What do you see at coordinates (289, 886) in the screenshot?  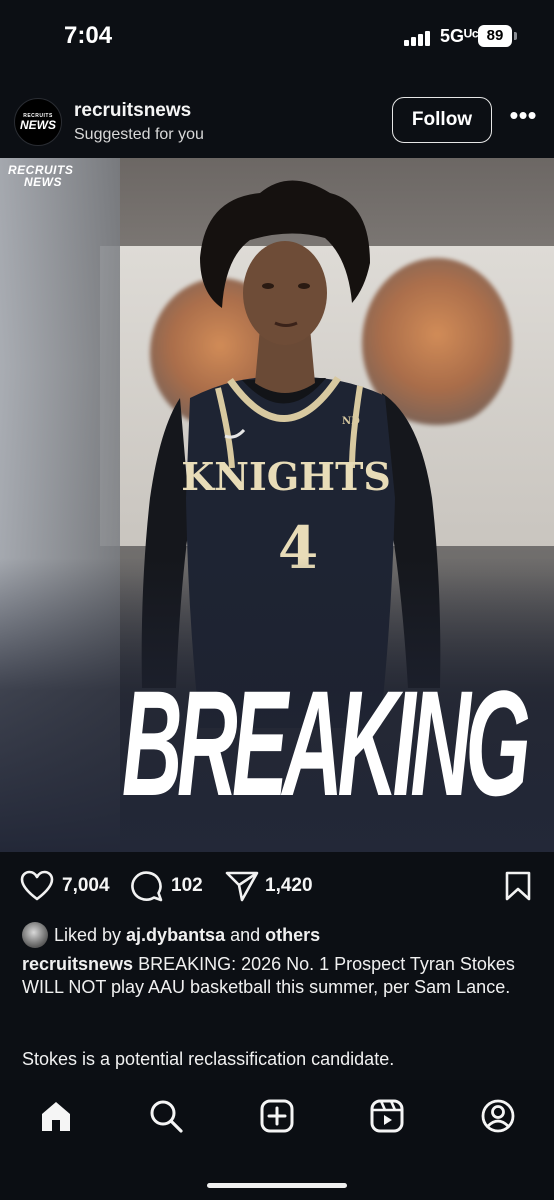 I see `share-count: 1,420` at bounding box center [289, 886].